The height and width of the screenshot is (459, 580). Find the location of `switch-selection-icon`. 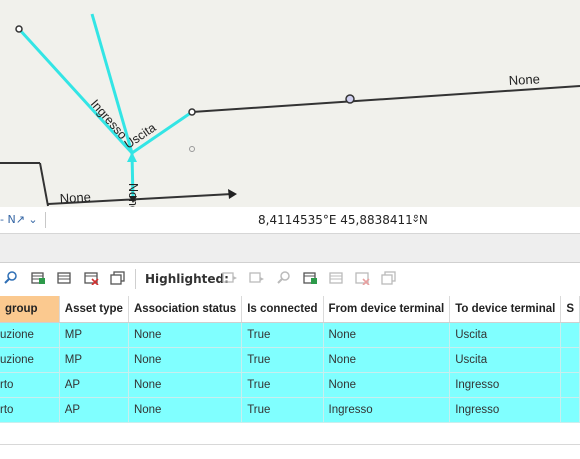

switch-selection-icon is located at coordinates (38, 278).